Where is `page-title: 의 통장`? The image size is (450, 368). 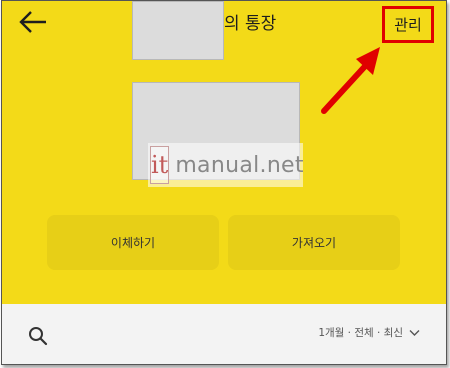 page-title: 의 통장 is located at coordinates (250, 24).